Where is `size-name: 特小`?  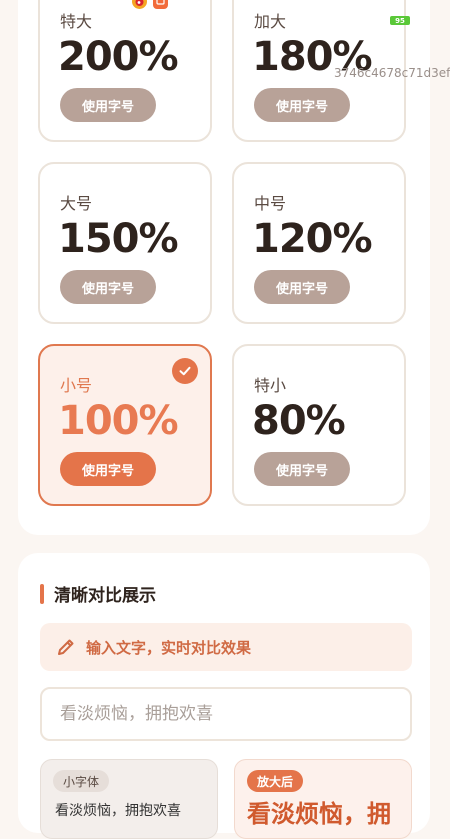
size-name: 特小 is located at coordinates (270, 385).